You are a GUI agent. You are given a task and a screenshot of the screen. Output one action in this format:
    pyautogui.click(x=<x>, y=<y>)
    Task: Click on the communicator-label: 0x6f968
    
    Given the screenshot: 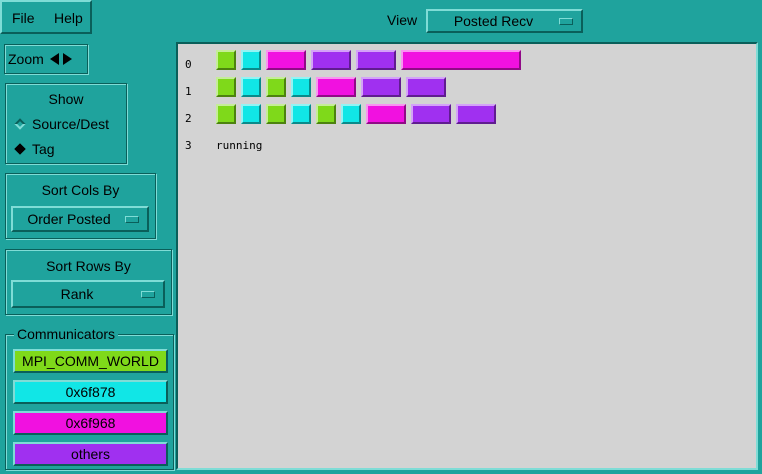 What is the action you would take?
    pyautogui.click(x=90, y=423)
    